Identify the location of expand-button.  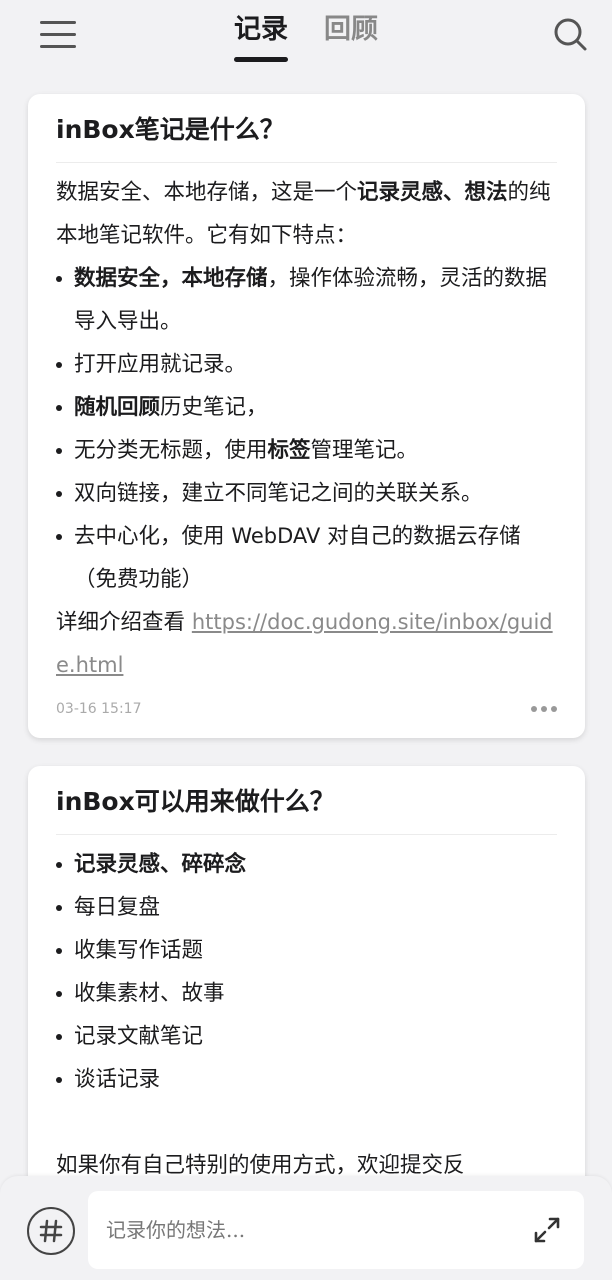
(547, 1230).